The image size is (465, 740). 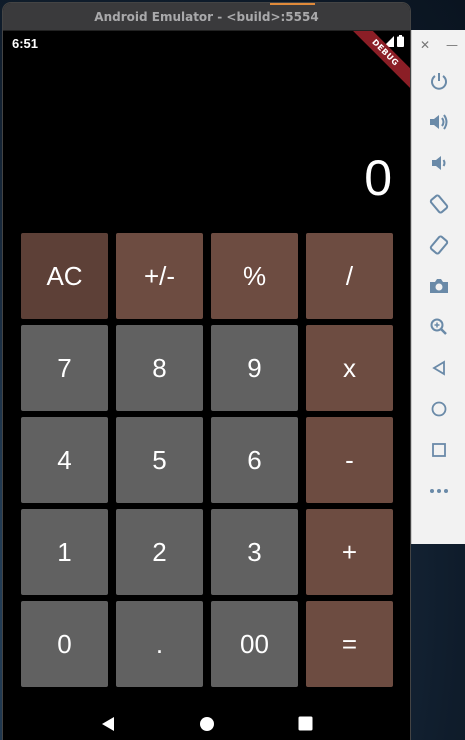 What do you see at coordinates (254, 276) in the screenshot?
I see `key-percent: %` at bounding box center [254, 276].